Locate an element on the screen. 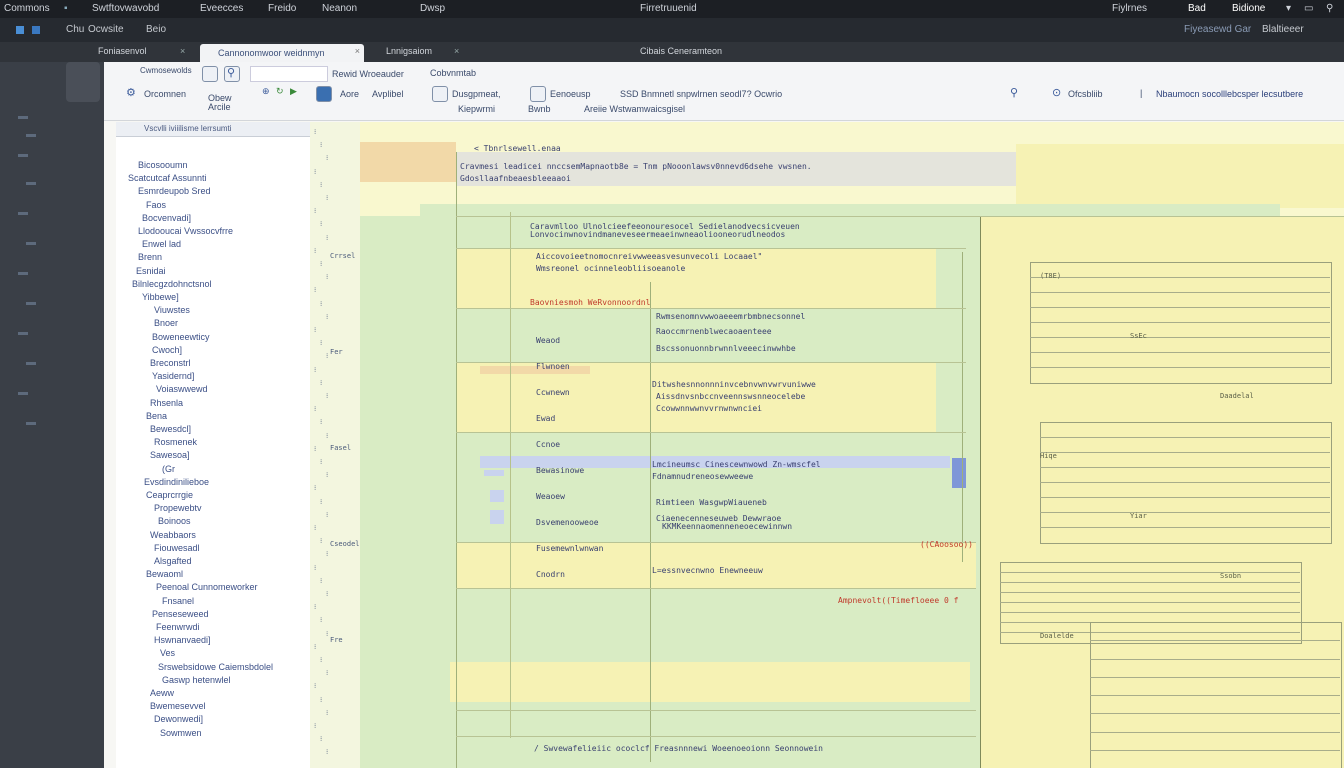  tree-item: Gaswp hetenwlel is located at coordinates (196, 680).